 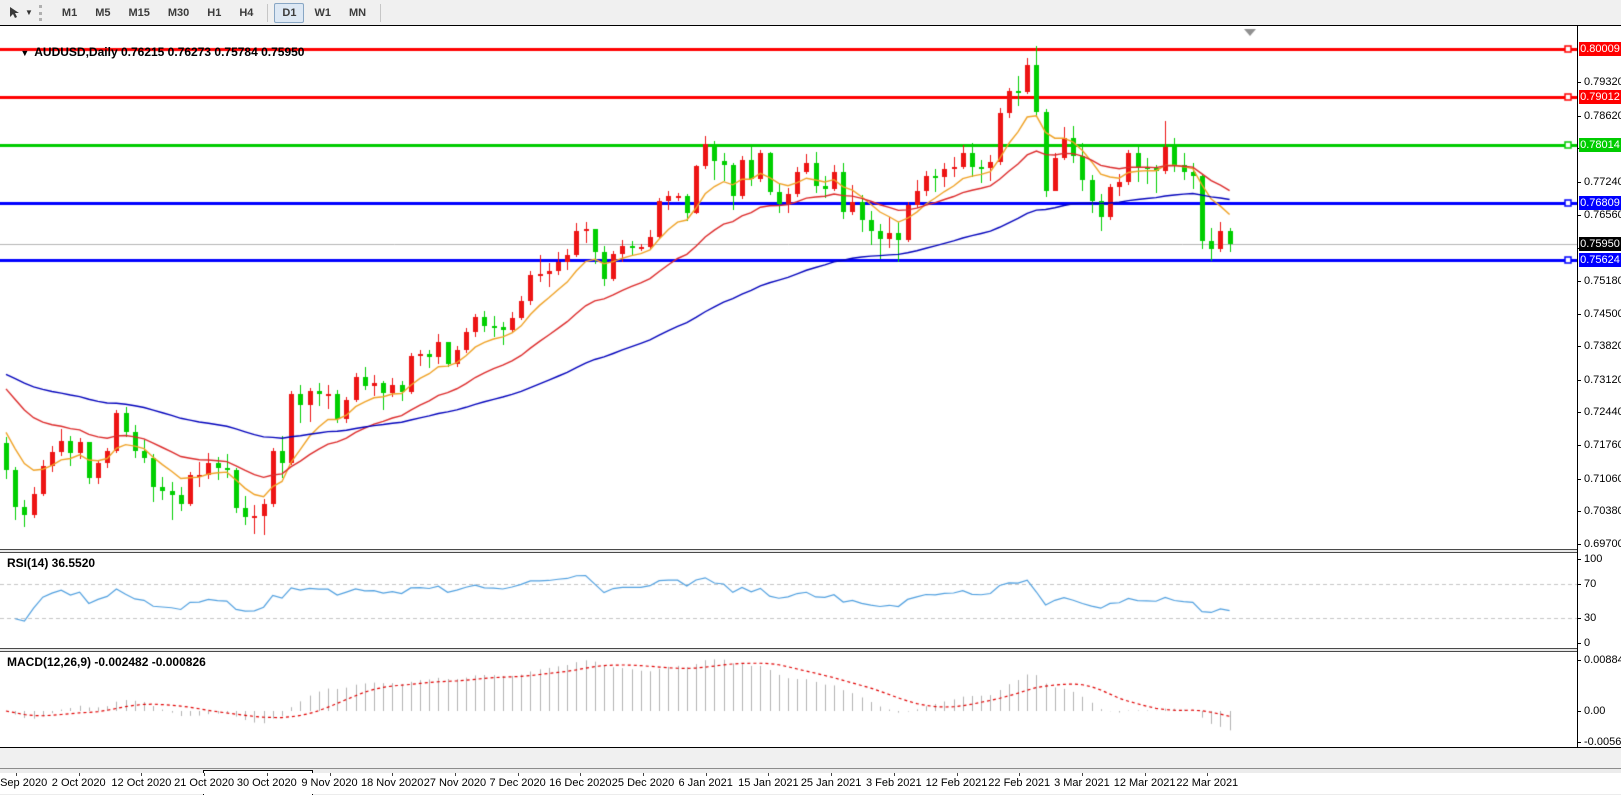 What do you see at coordinates (178, 13) in the screenshot?
I see `timeframe-button-m30: M30` at bounding box center [178, 13].